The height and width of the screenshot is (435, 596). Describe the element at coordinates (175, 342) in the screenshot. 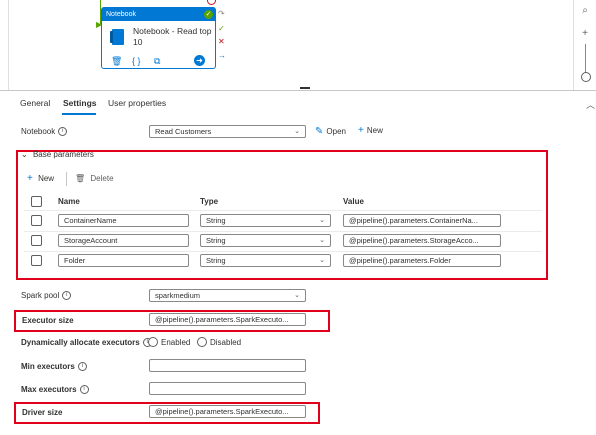

I see `enabled-radio-label: Enabled` at that location.